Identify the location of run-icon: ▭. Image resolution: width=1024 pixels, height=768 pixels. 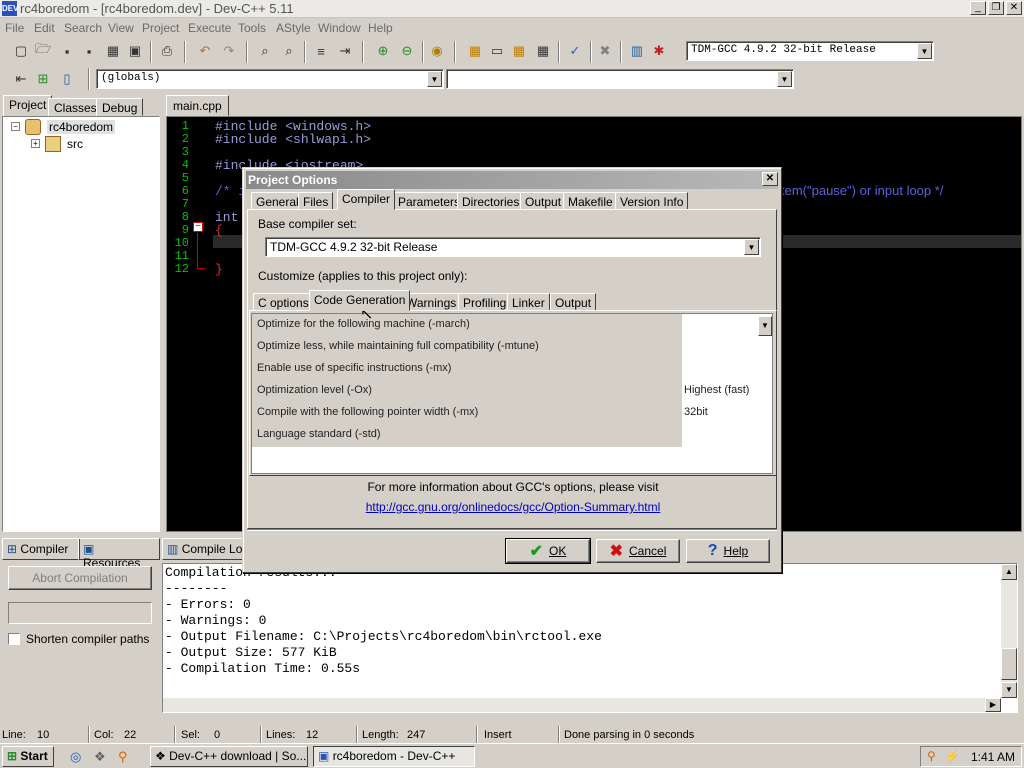
(497, 51).